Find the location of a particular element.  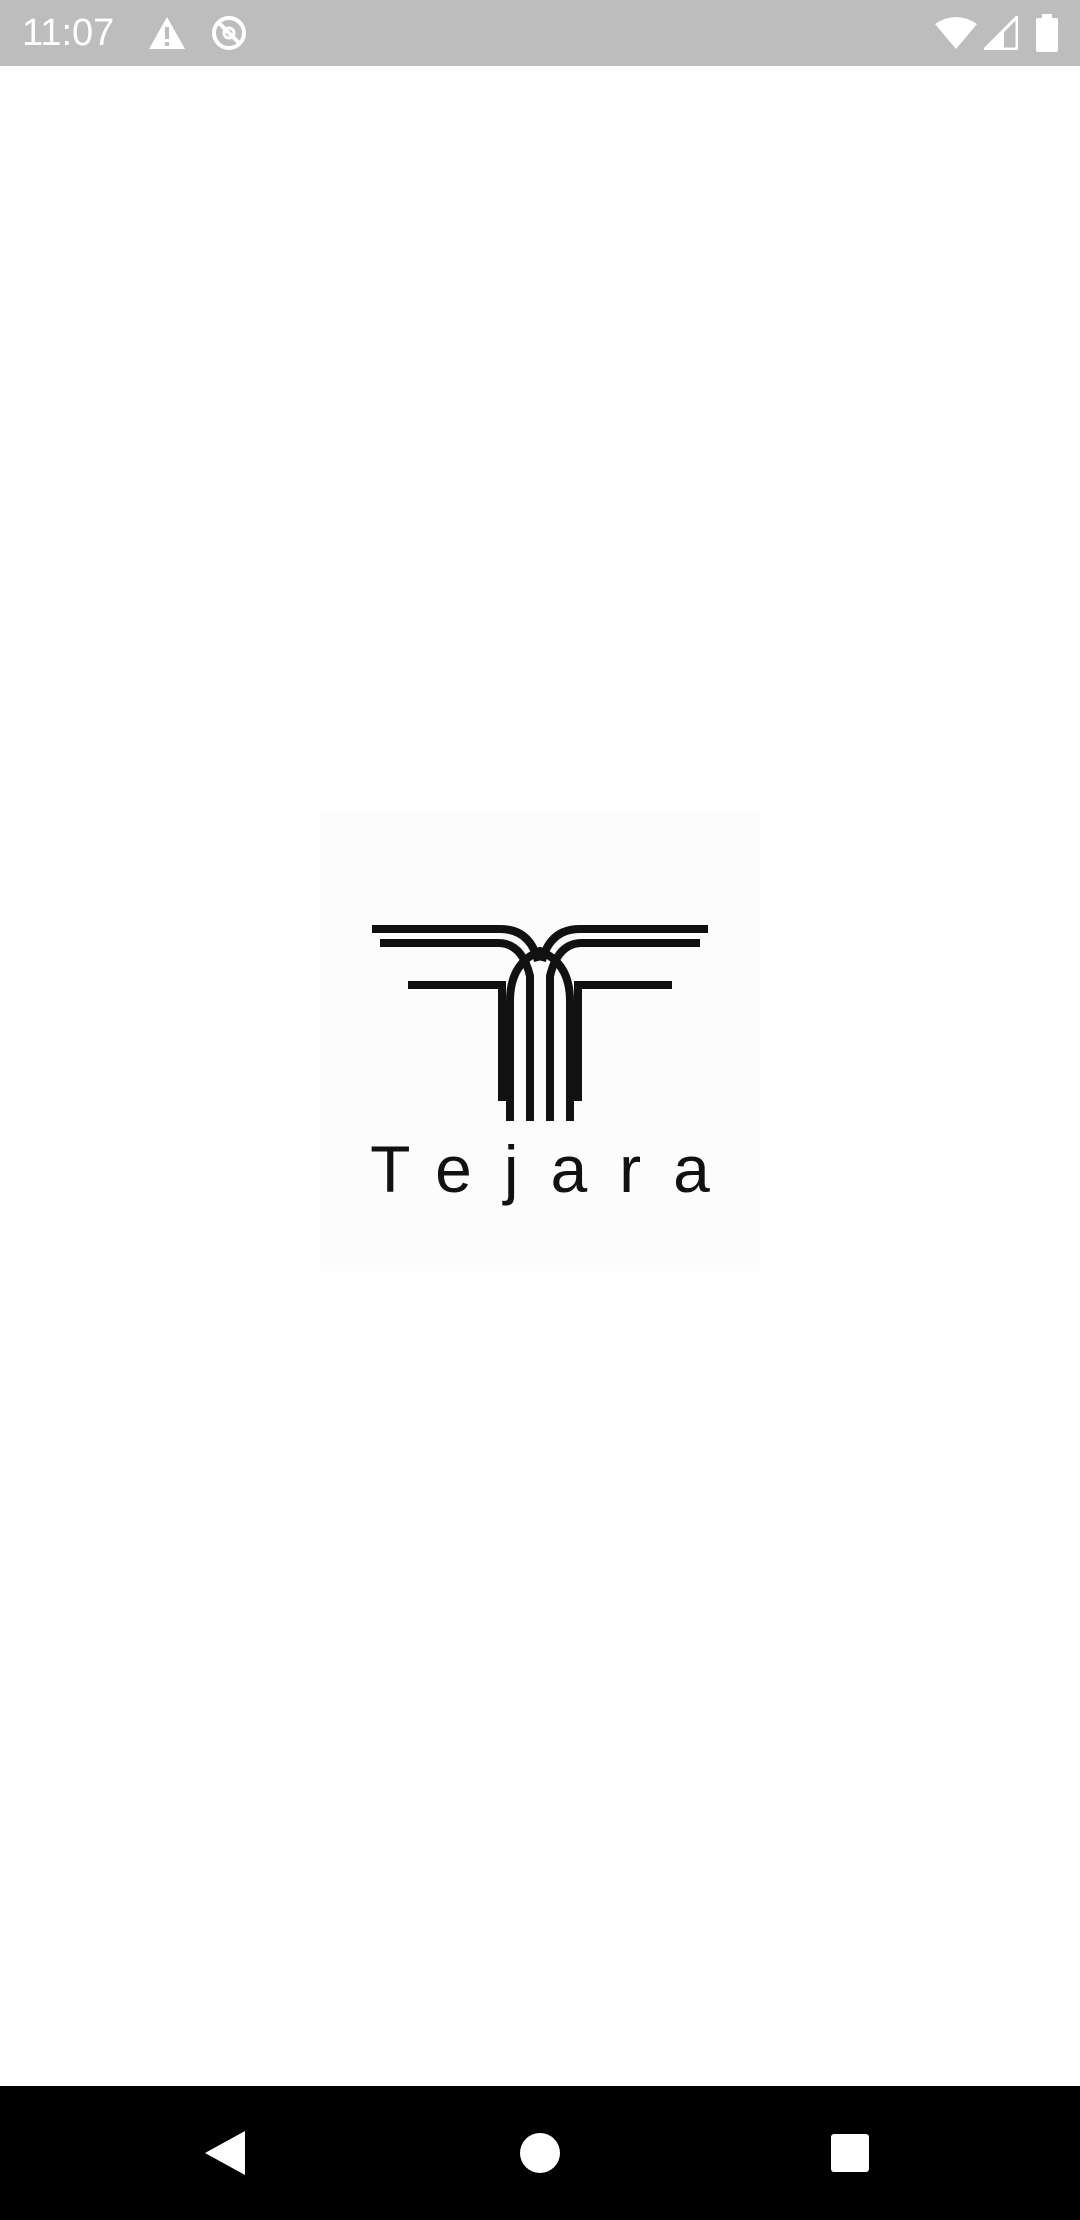

wifi-icon is located at coordinates (956, 33).